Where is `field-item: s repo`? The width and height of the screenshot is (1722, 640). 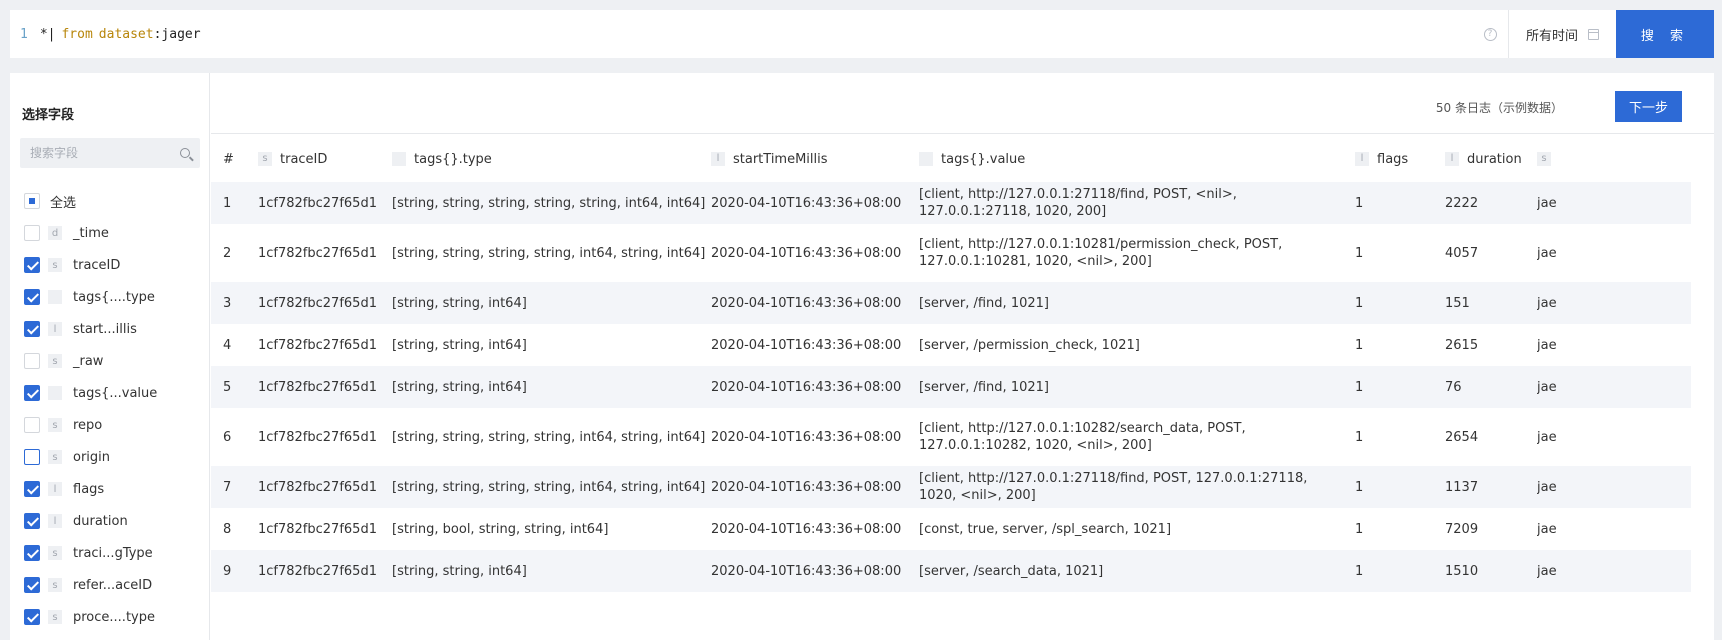
field-item: s repo is located at coordinates (114, 425).